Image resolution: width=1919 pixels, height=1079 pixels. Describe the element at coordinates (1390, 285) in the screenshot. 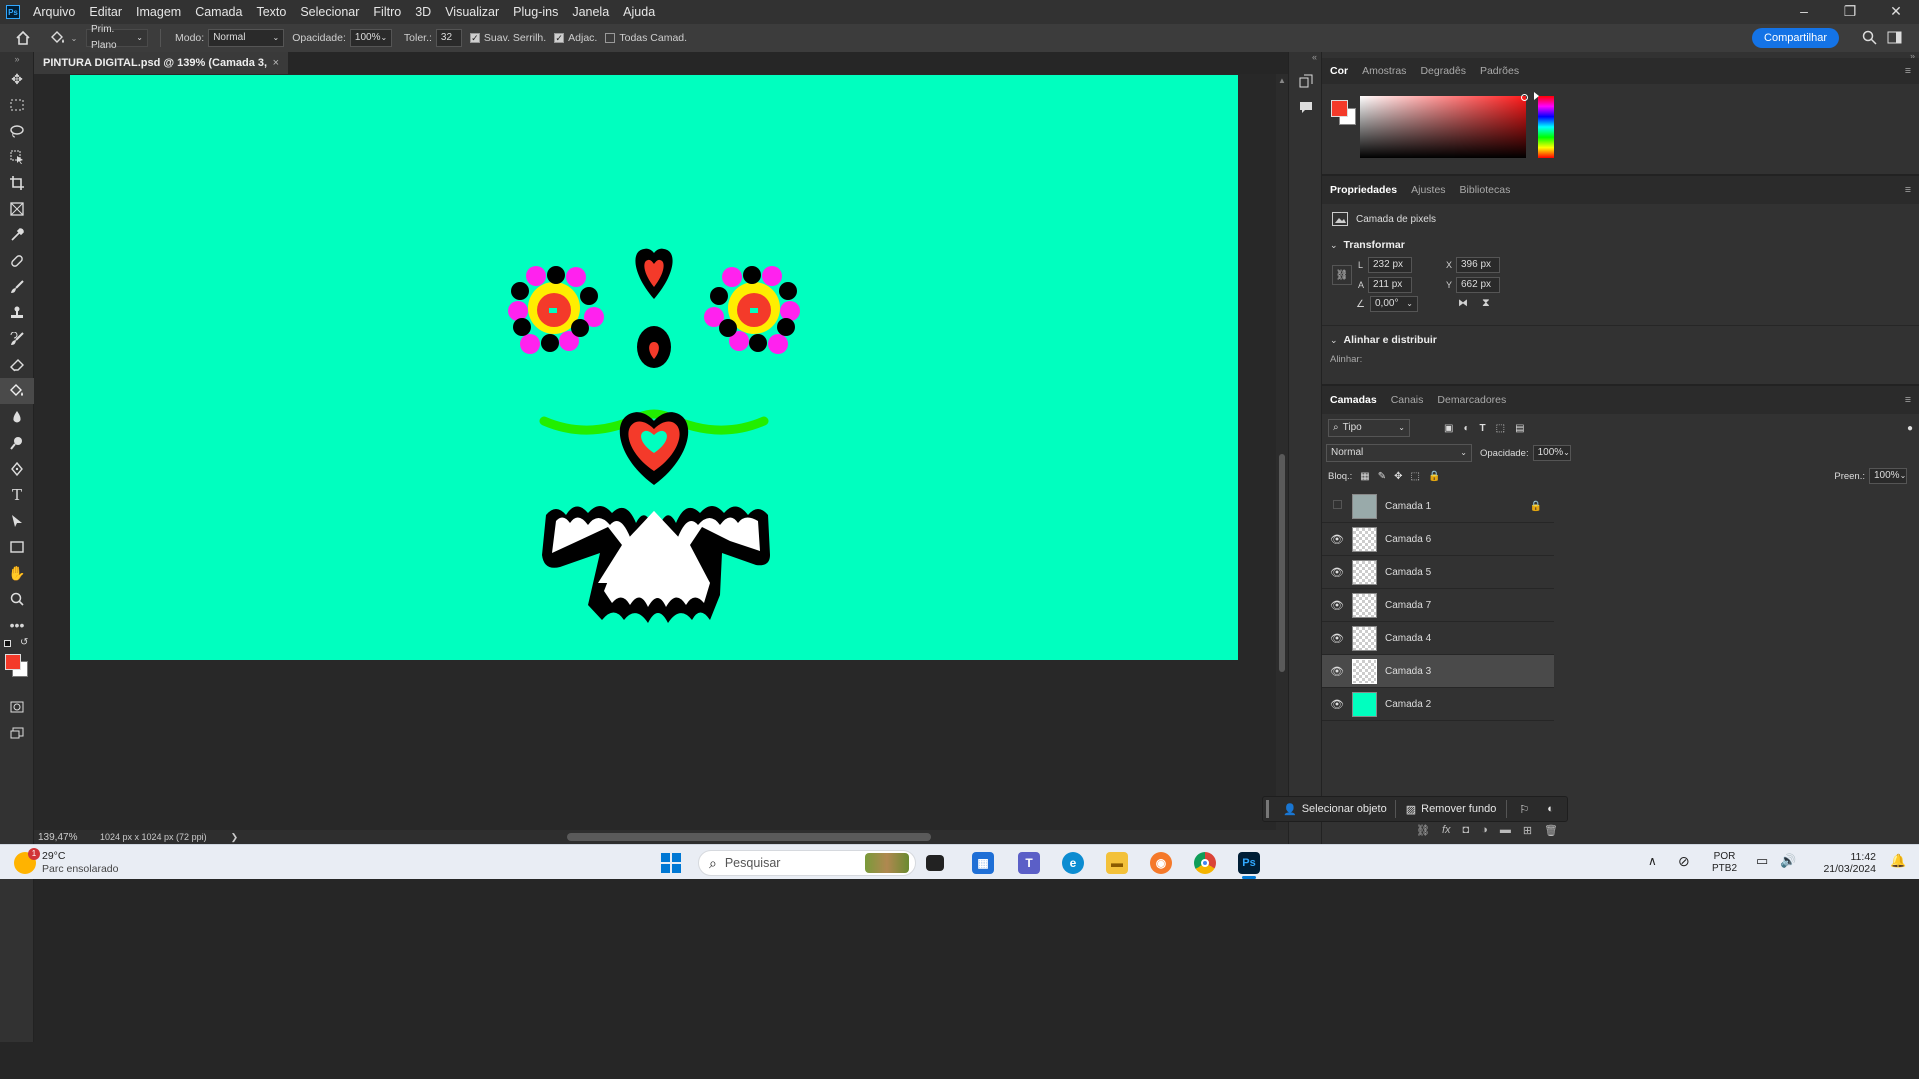

I see `height-input: 211 px` at that location.